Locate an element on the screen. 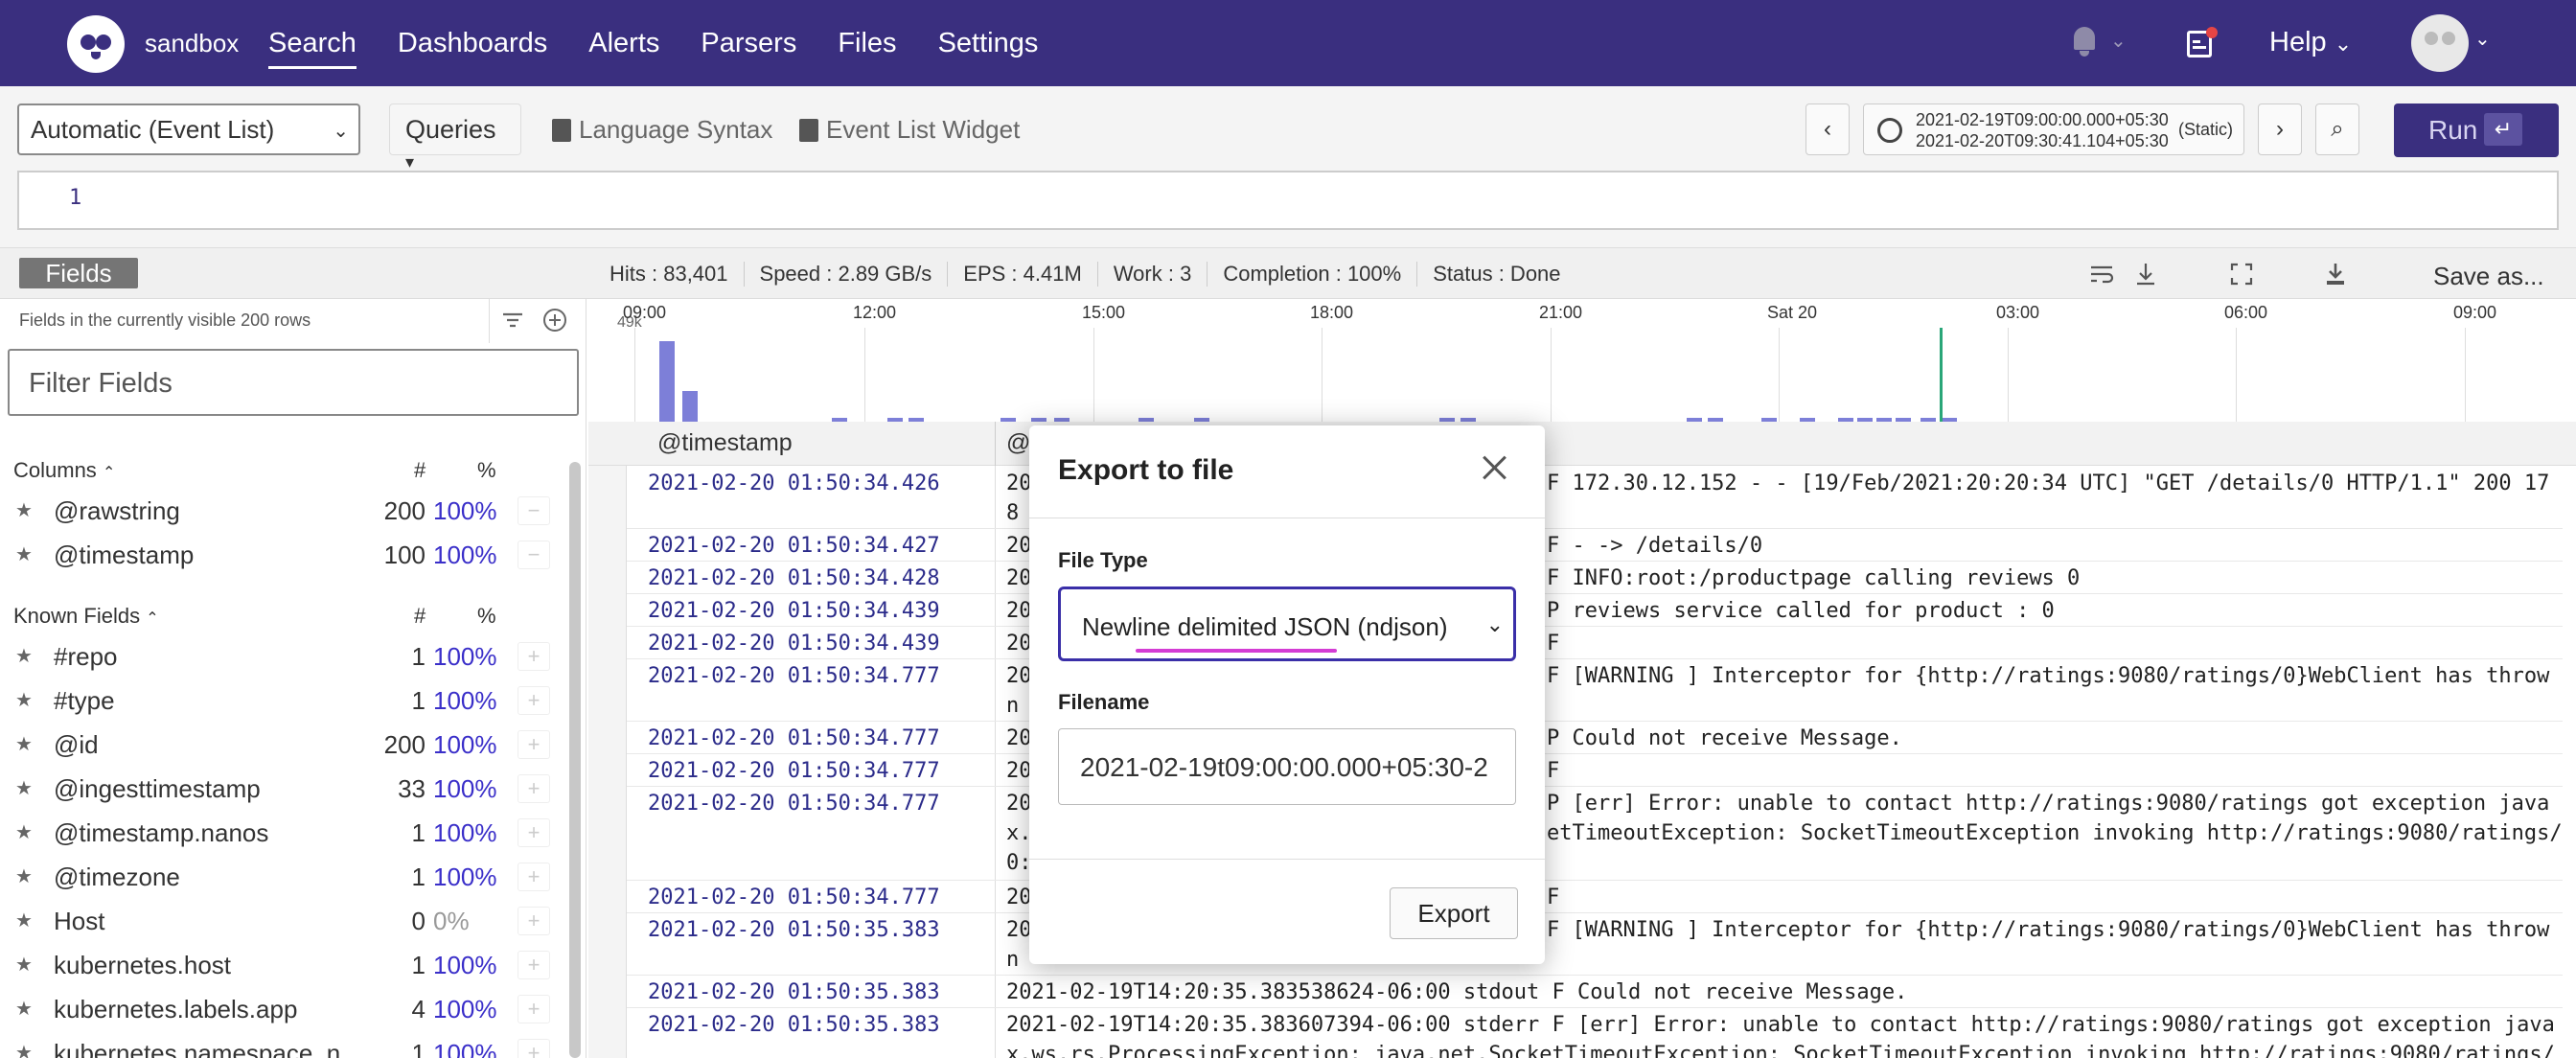 The width and height of the screenshot is (2576, 1058). download-icon is located at coordinates (2335, 274).